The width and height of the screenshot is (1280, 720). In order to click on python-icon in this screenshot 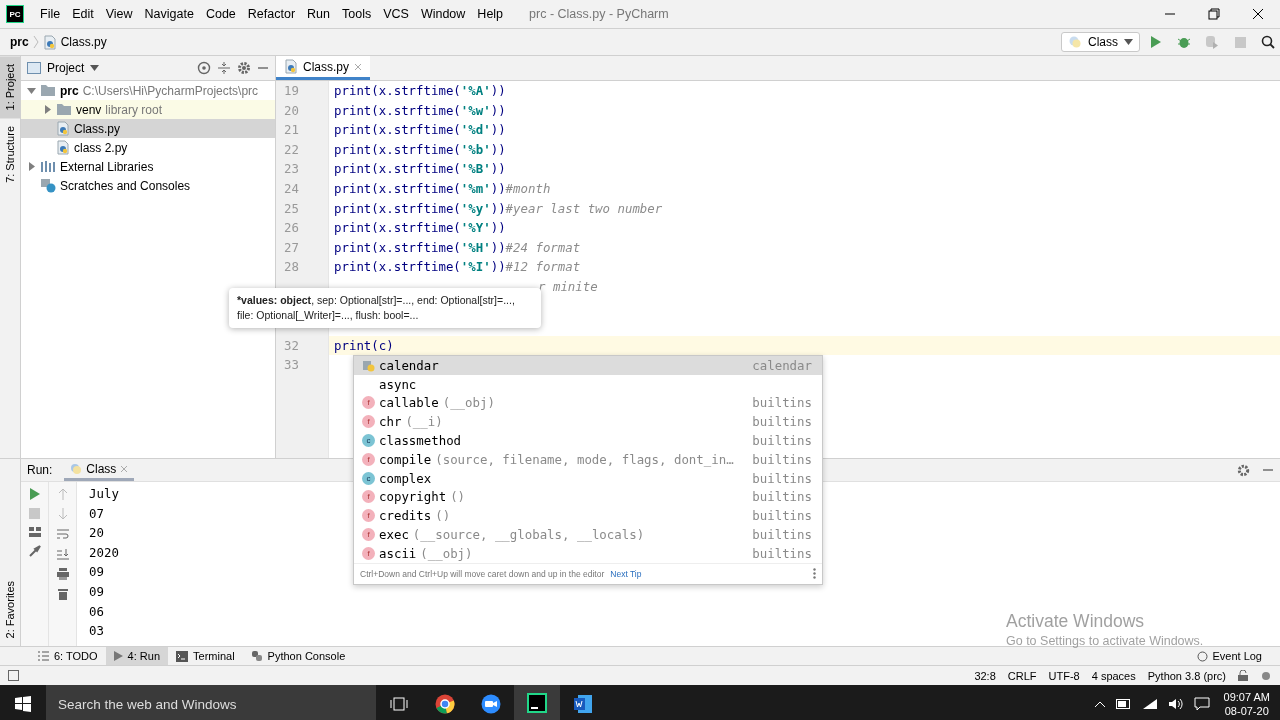, I will do `click(76, 468)`.